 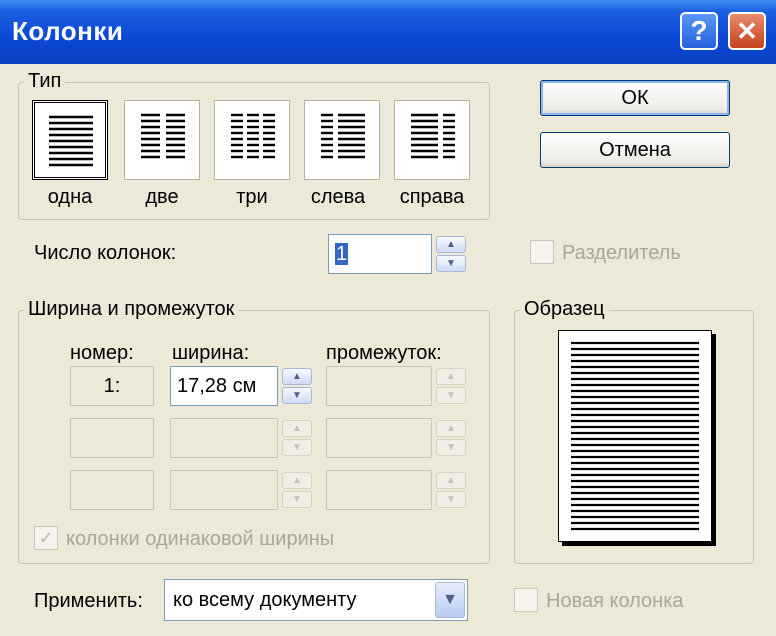 What do you see at coordinates (338, 197) in the screenshot?
I see `preset-label-left: слева` at bounding box center [338, 197].